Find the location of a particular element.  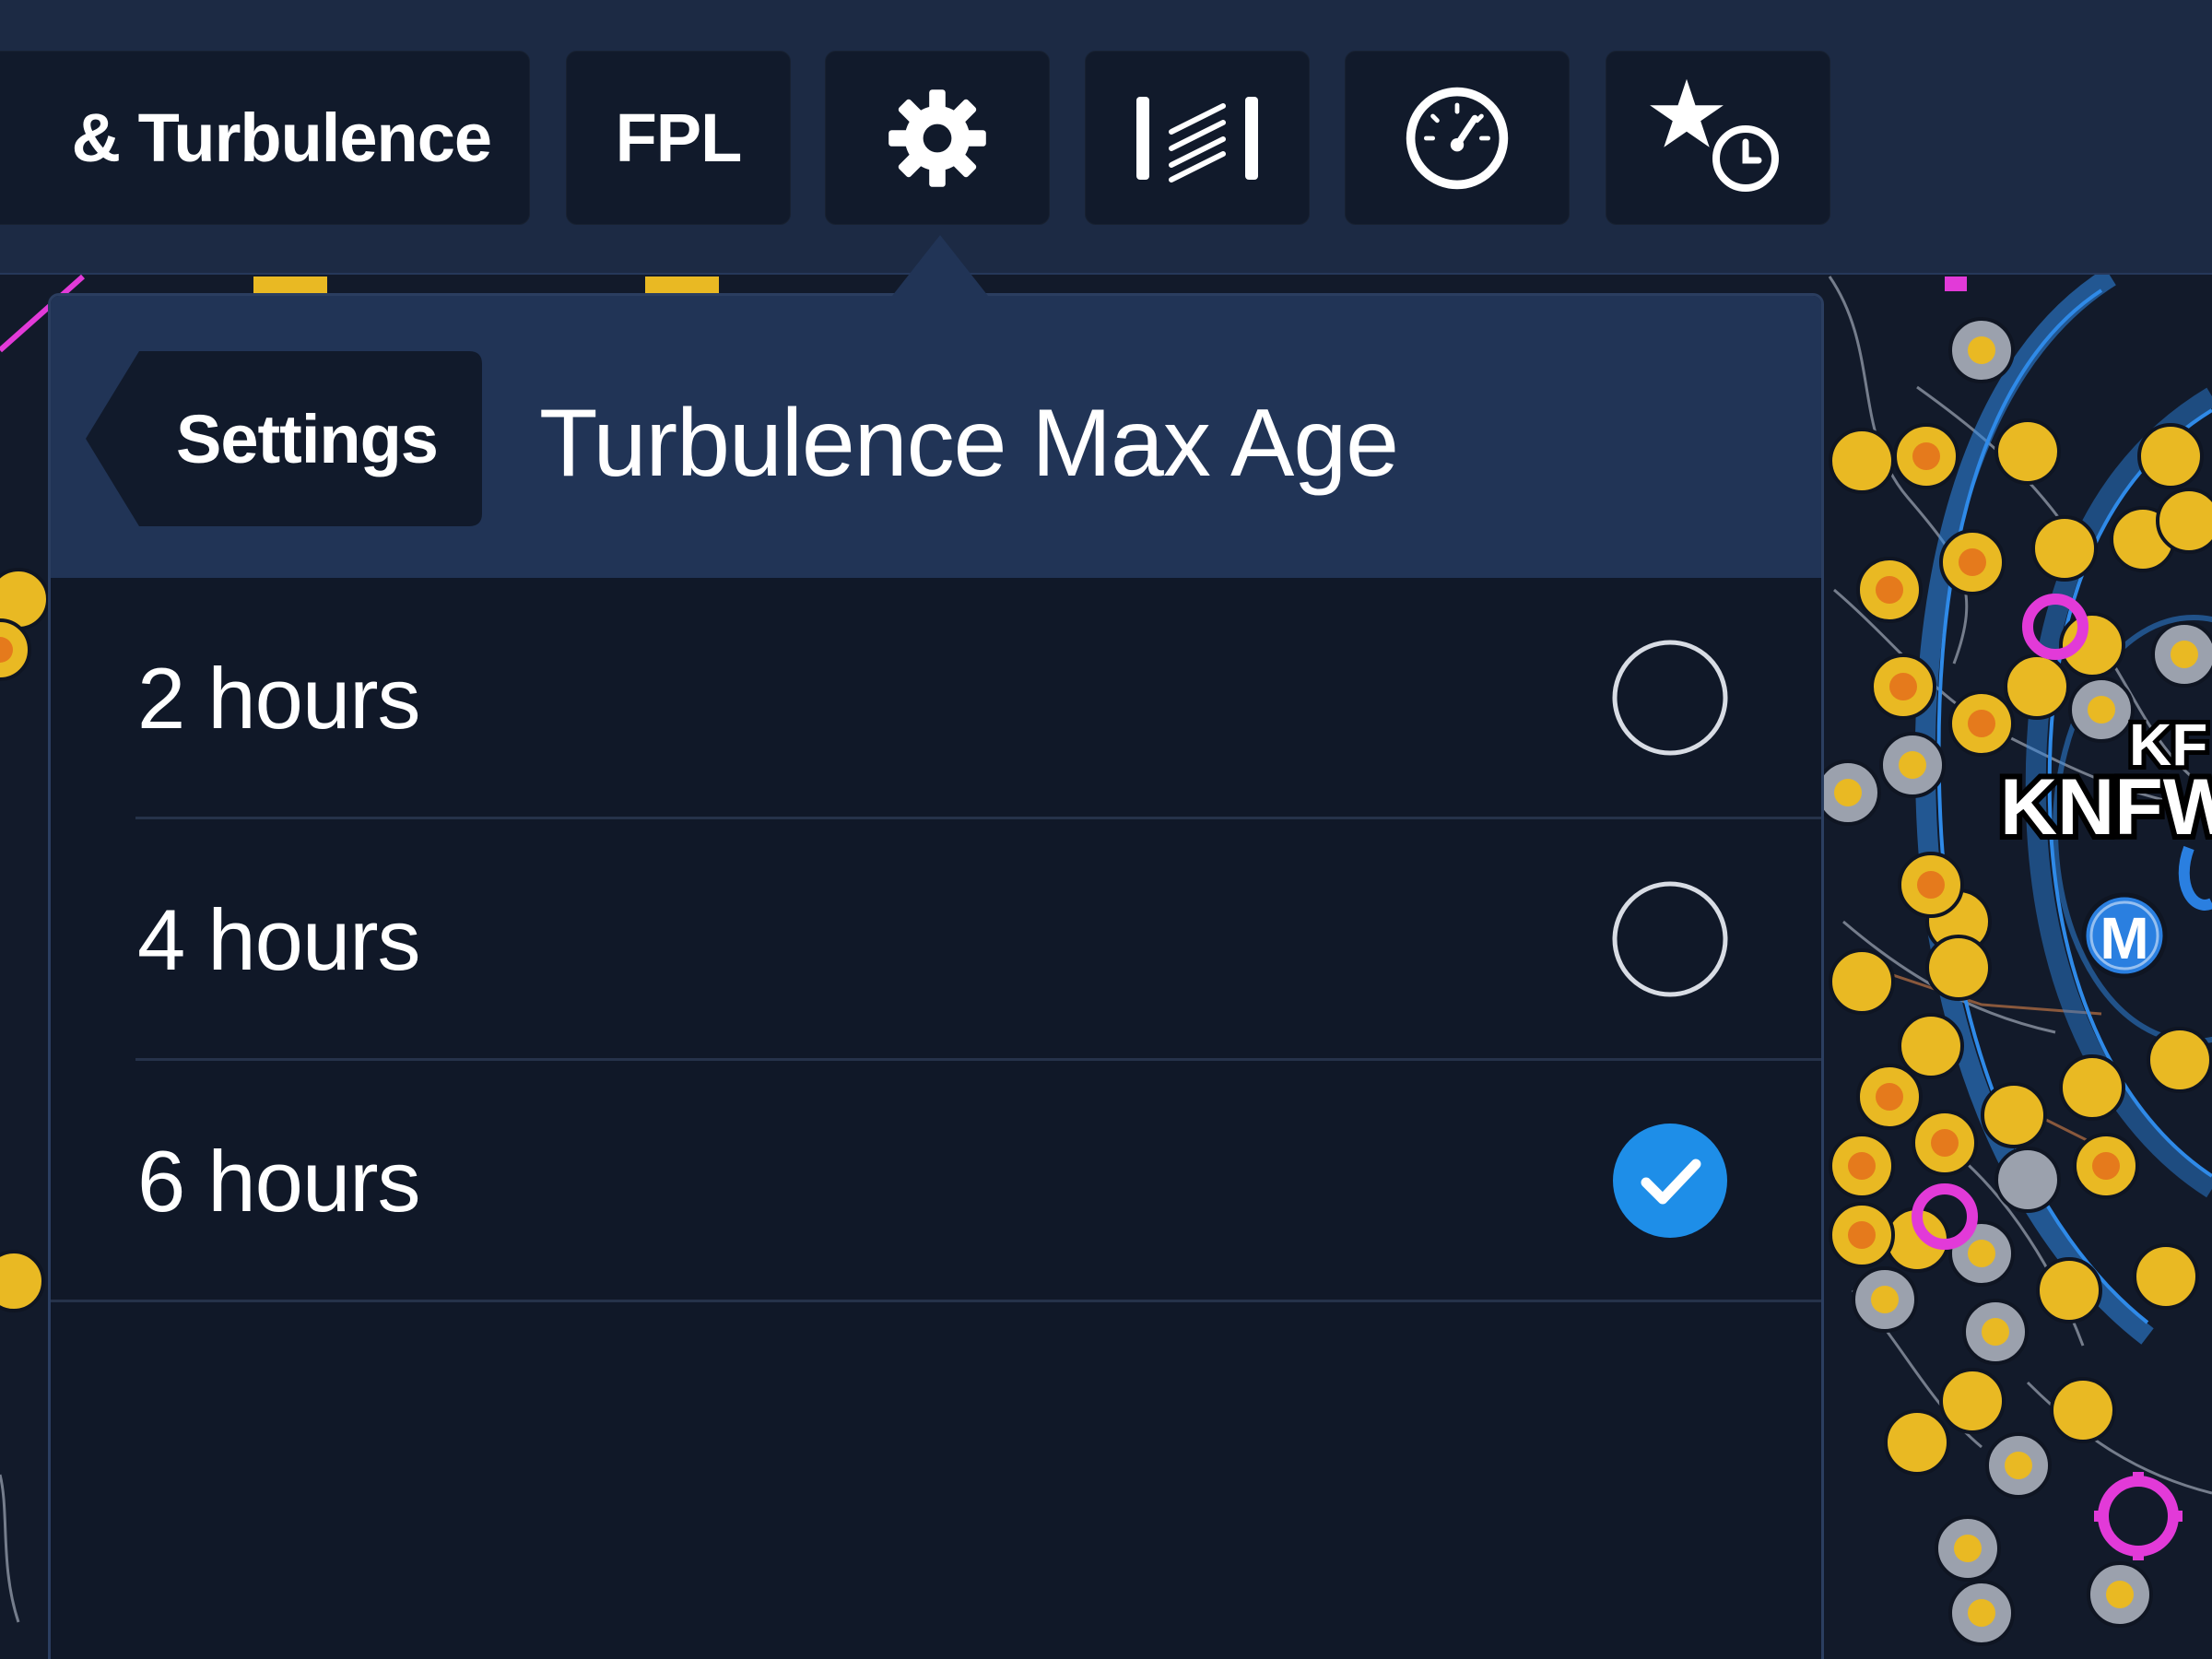

back-to-settings-button: Settings is located at coordinates (284, 438).